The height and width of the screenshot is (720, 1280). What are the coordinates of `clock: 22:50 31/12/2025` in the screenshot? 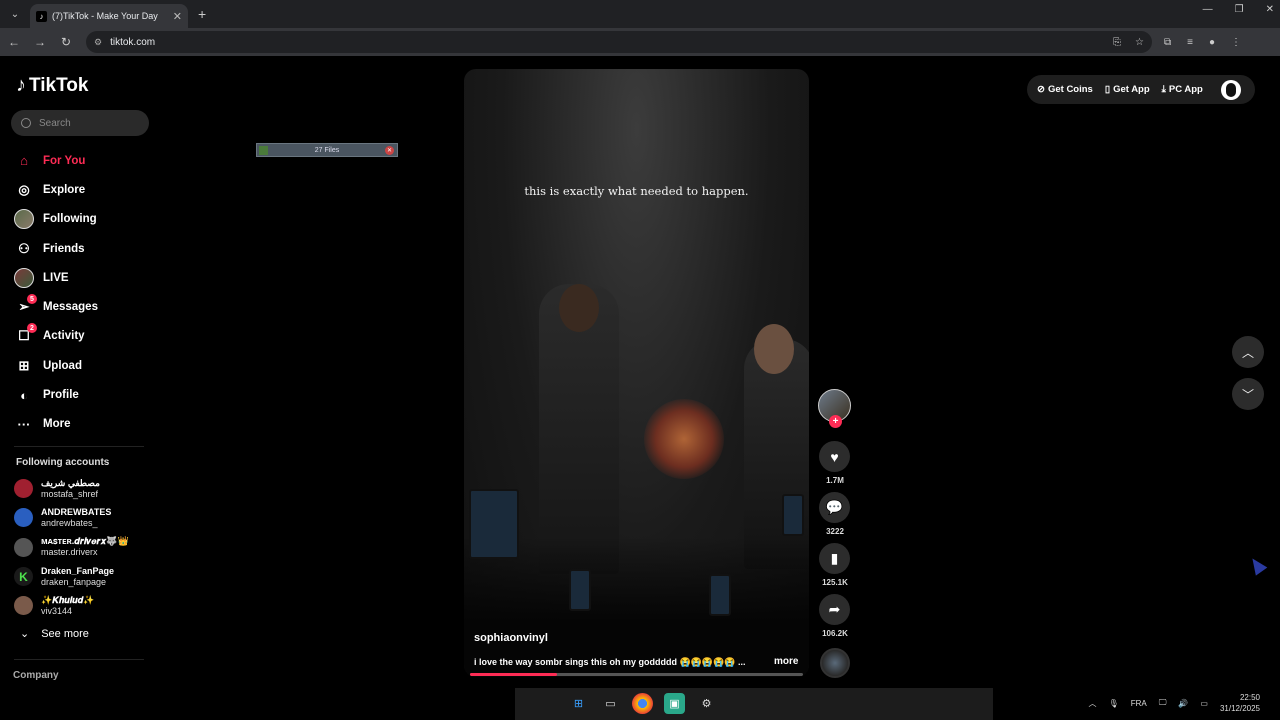 It's located at (1240, 703).